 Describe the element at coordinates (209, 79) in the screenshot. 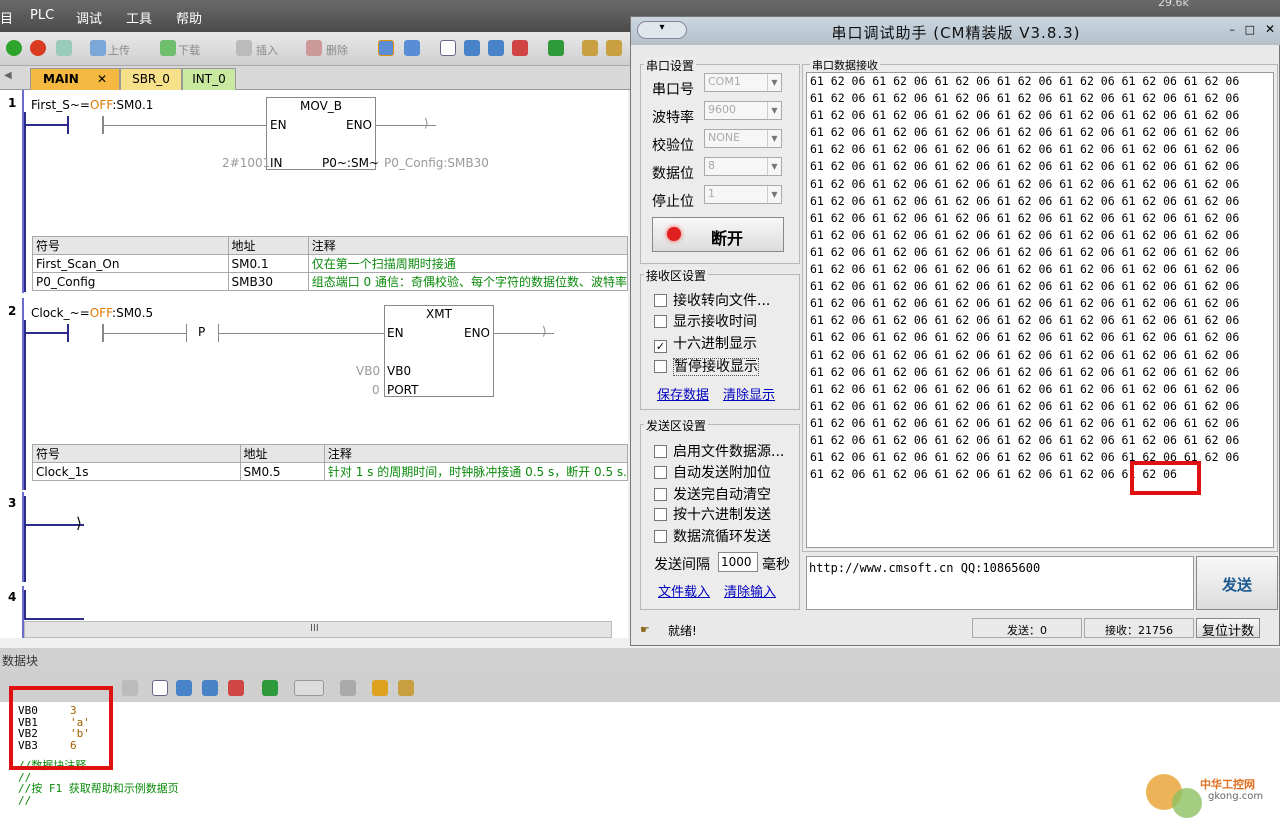

I see `tab-int0: INT_0` at that location.